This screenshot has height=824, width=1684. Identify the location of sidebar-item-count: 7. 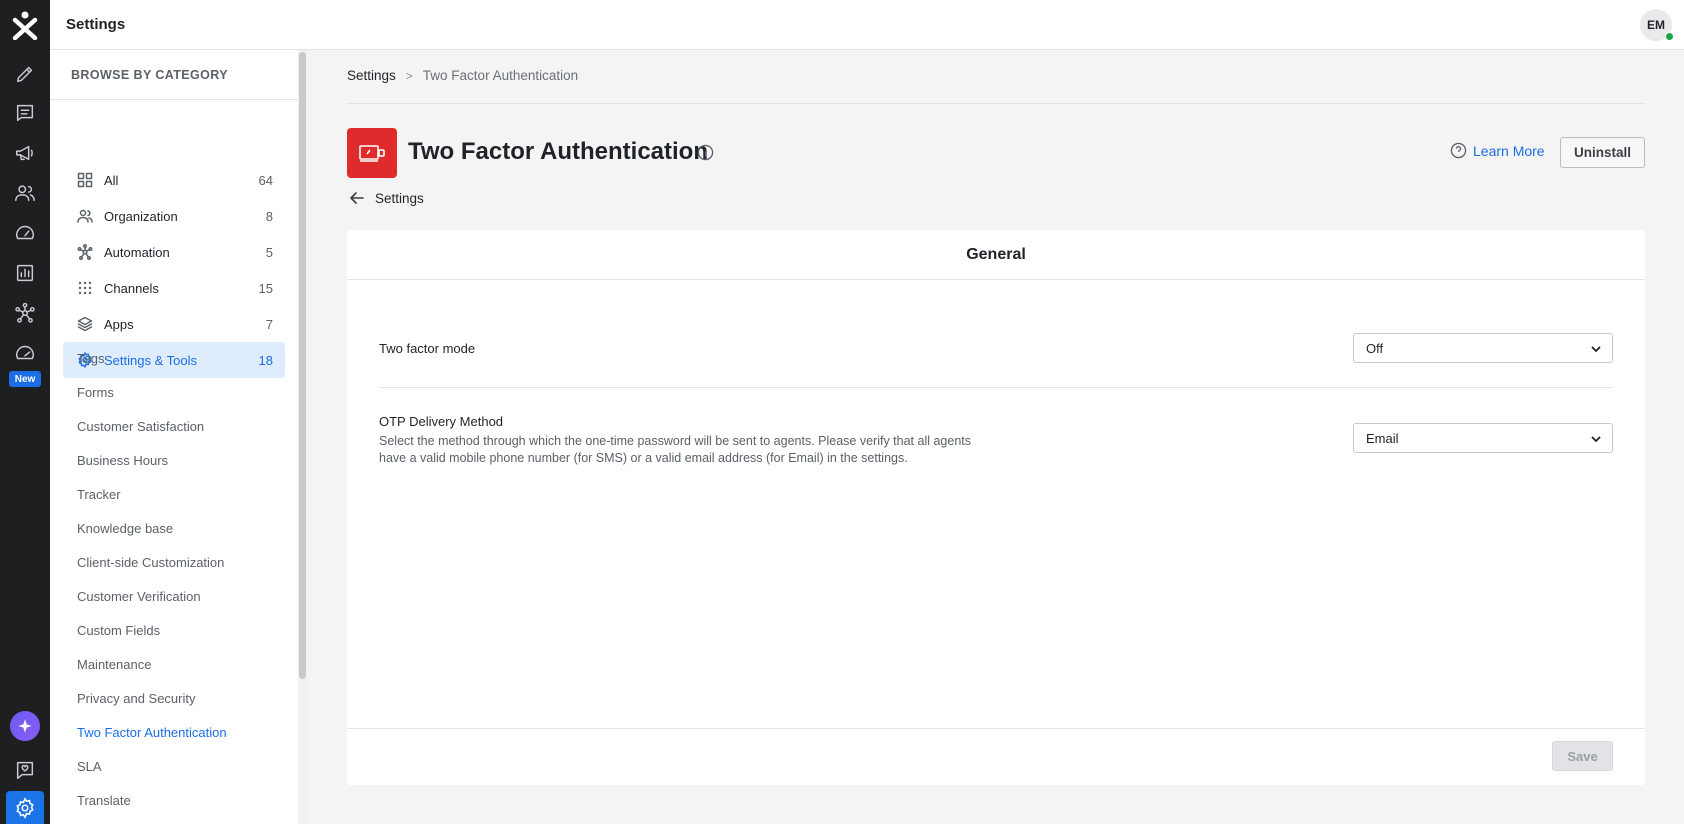
(269, 324).